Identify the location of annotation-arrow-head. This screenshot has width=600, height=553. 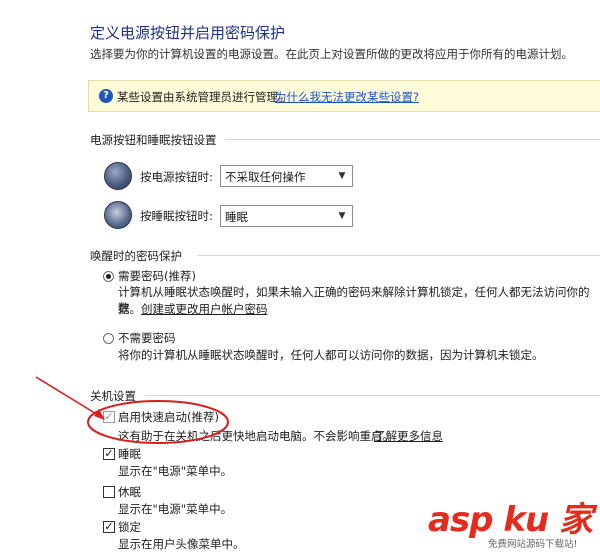
(99, 414).